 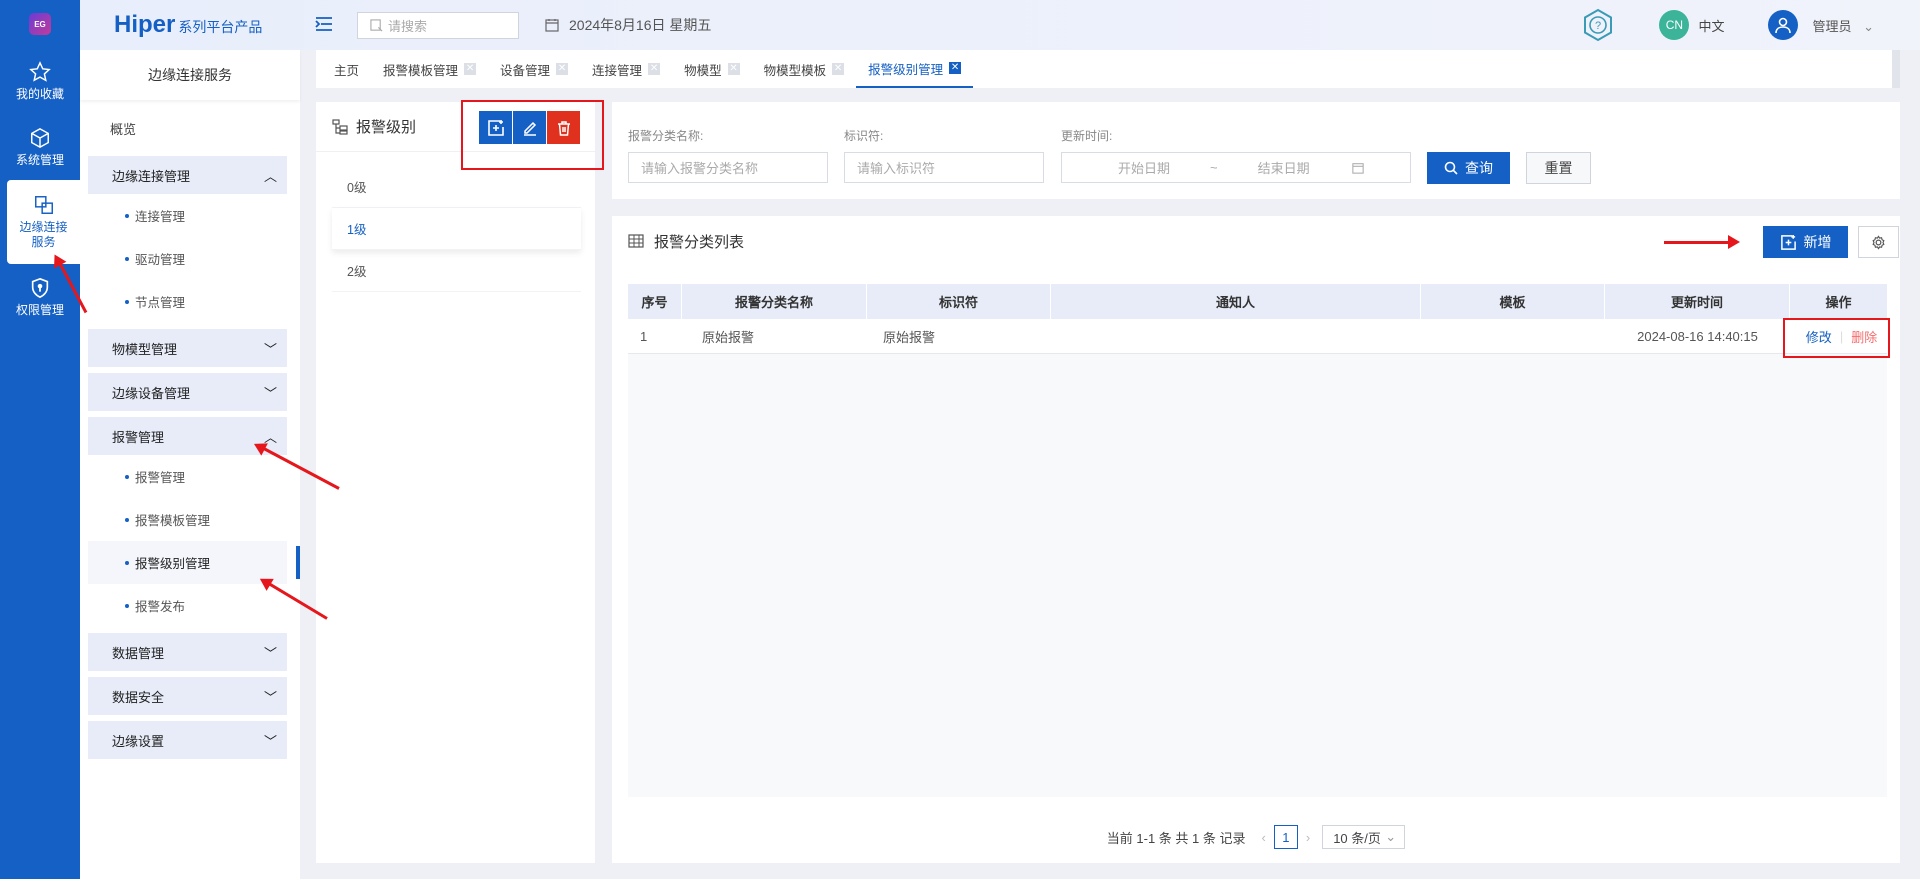 I want to click on tab-connection: 连接管理 ✕, so click(x=626, y=69).